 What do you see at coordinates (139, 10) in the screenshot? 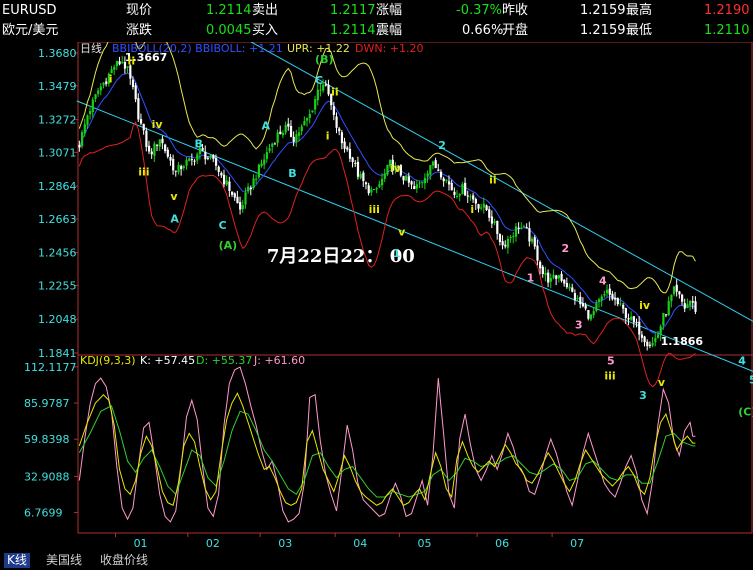
I see `price-label: 现价` at bounding box center [139, 10].